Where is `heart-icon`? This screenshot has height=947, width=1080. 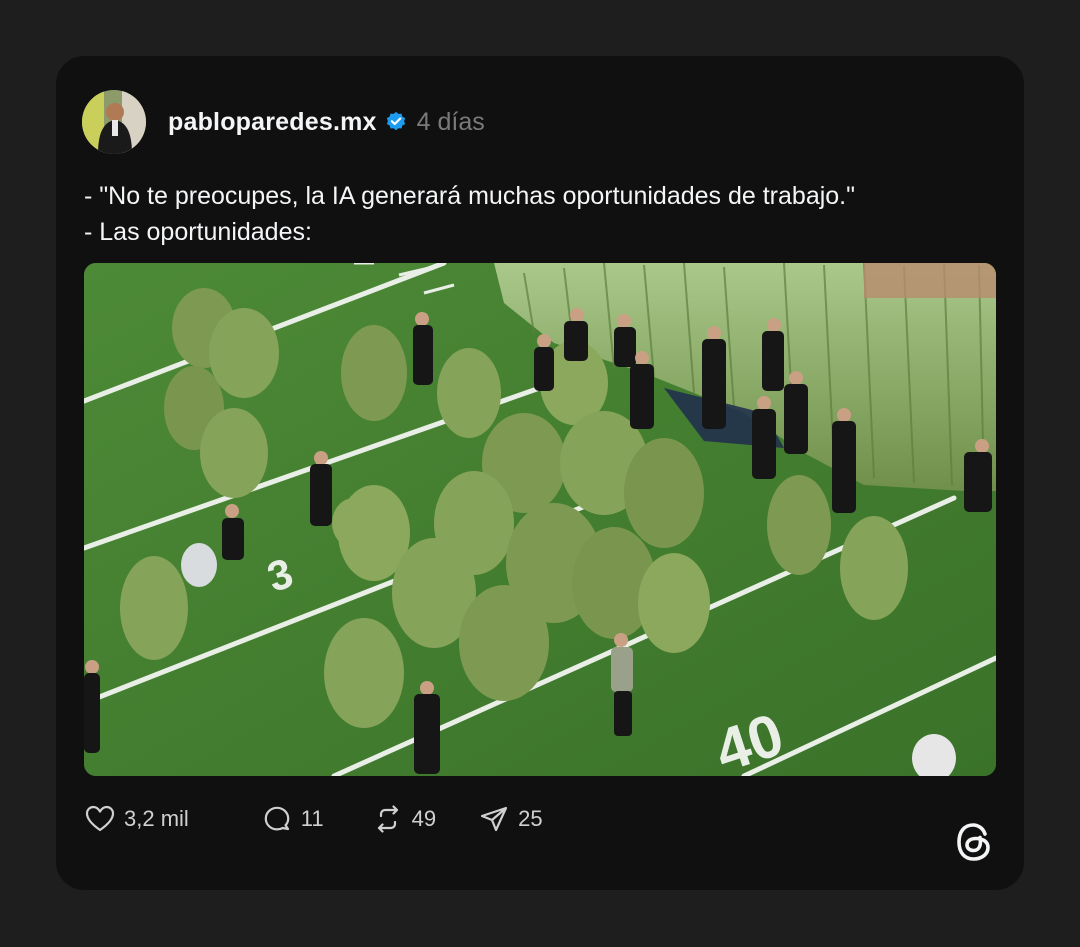 heart-icon is located at coordinates (100, 818).